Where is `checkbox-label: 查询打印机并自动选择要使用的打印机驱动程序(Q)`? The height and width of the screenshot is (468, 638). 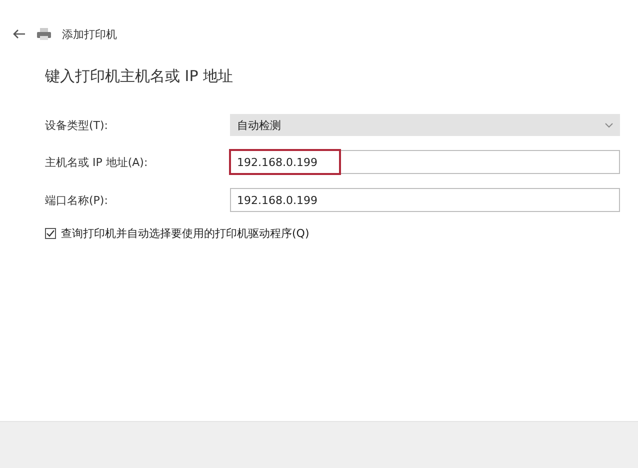 checkbox-label: 查询打印机并自动选择要使用的打印机驱动程序(Q) is located at coordinates (185, 233).